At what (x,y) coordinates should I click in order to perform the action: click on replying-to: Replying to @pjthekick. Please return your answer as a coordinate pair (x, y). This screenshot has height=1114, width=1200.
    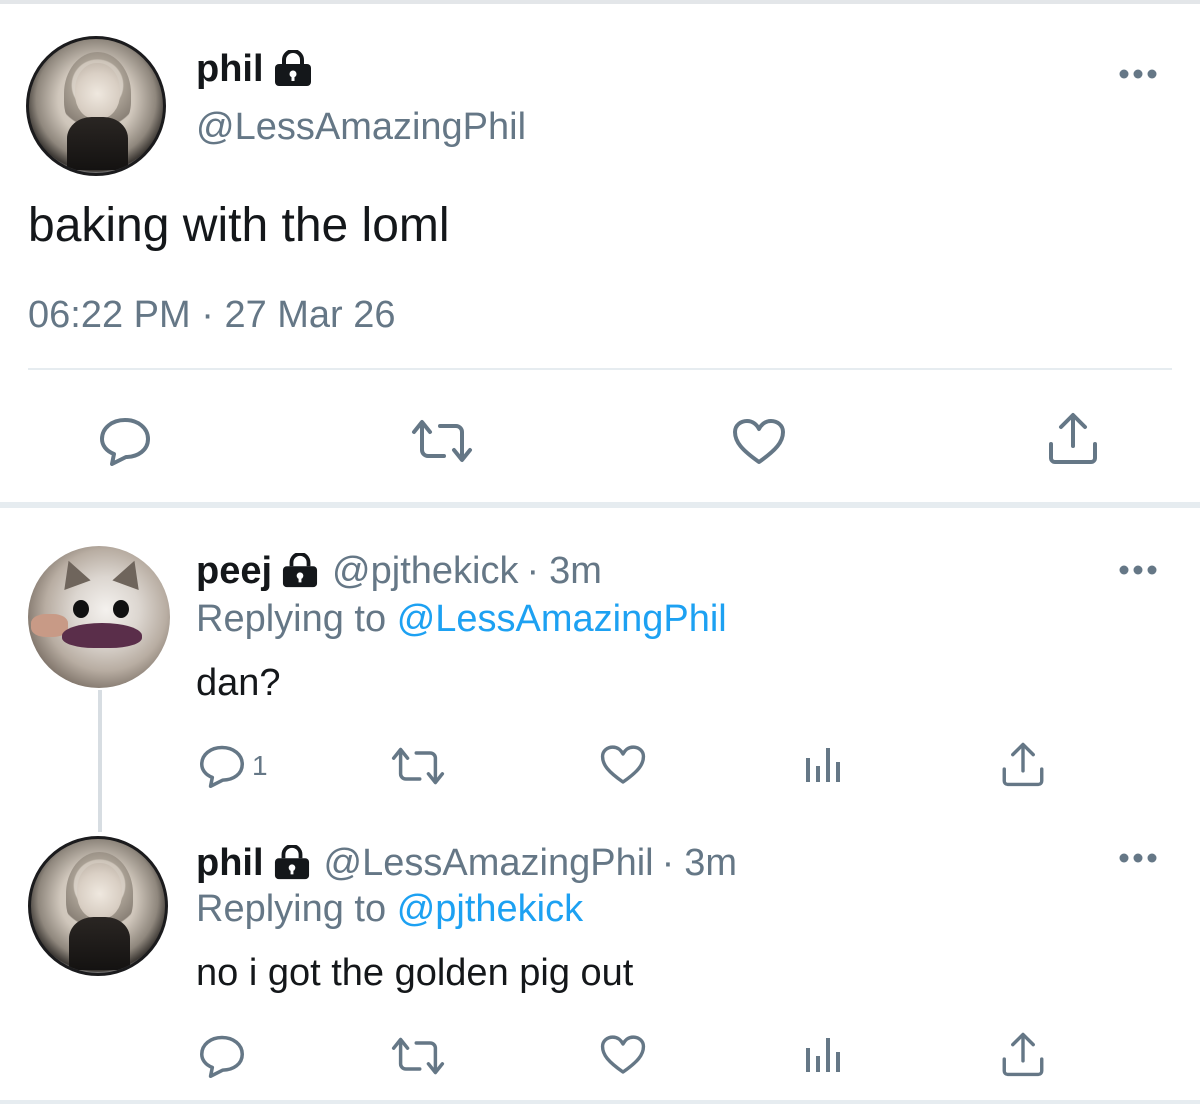
    Looking at the image, I should click on (389, 909).